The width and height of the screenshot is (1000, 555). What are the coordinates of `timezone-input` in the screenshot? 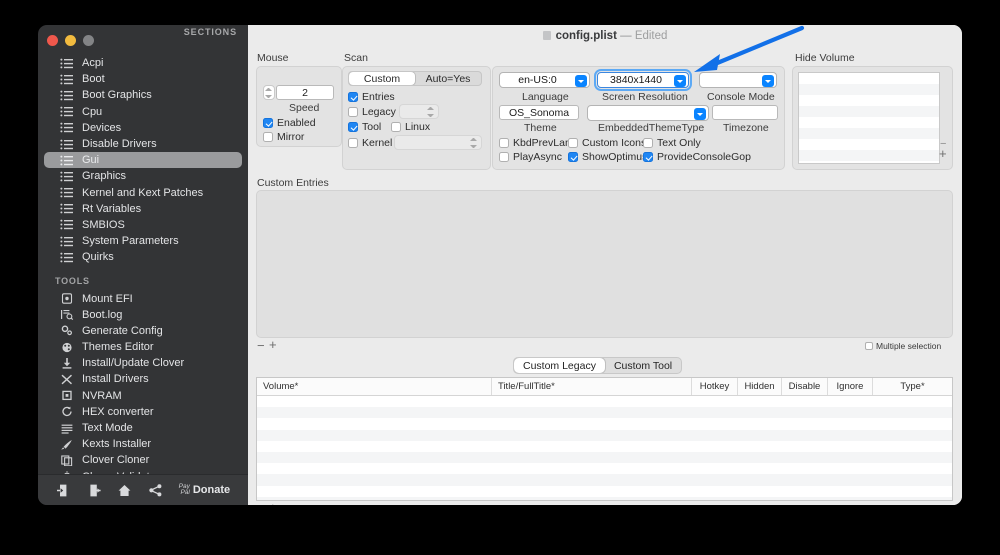 It's located at (745, 112).